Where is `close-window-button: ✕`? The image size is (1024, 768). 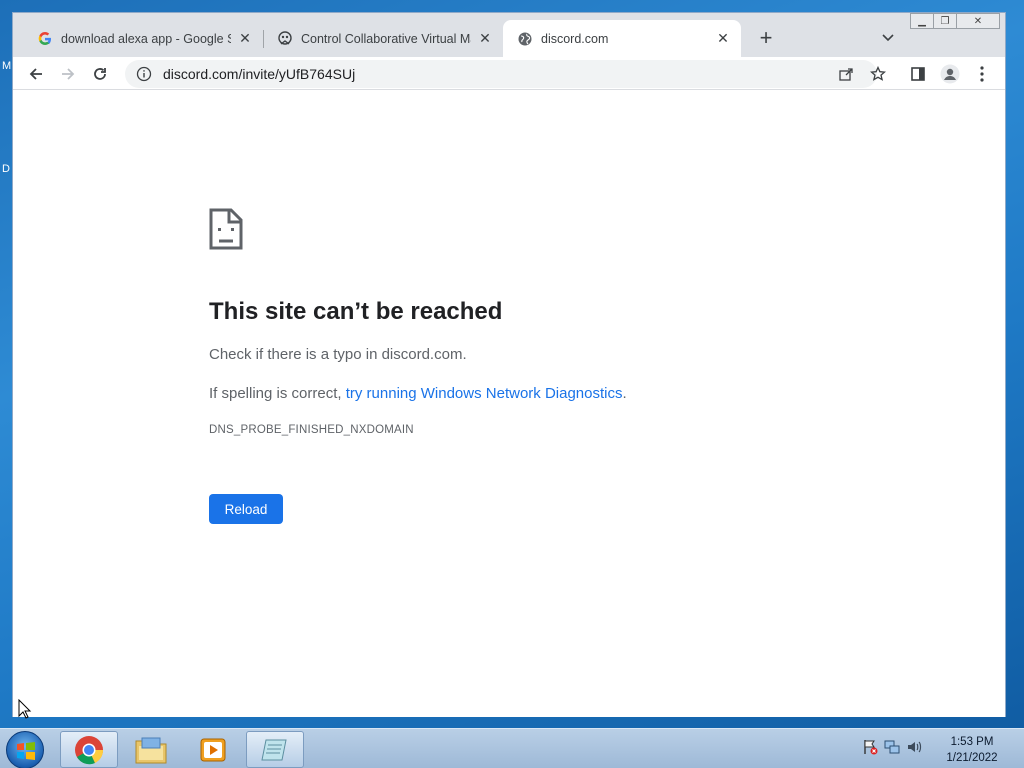
close-window-button: ✕ is located at coordinates (978, 21).